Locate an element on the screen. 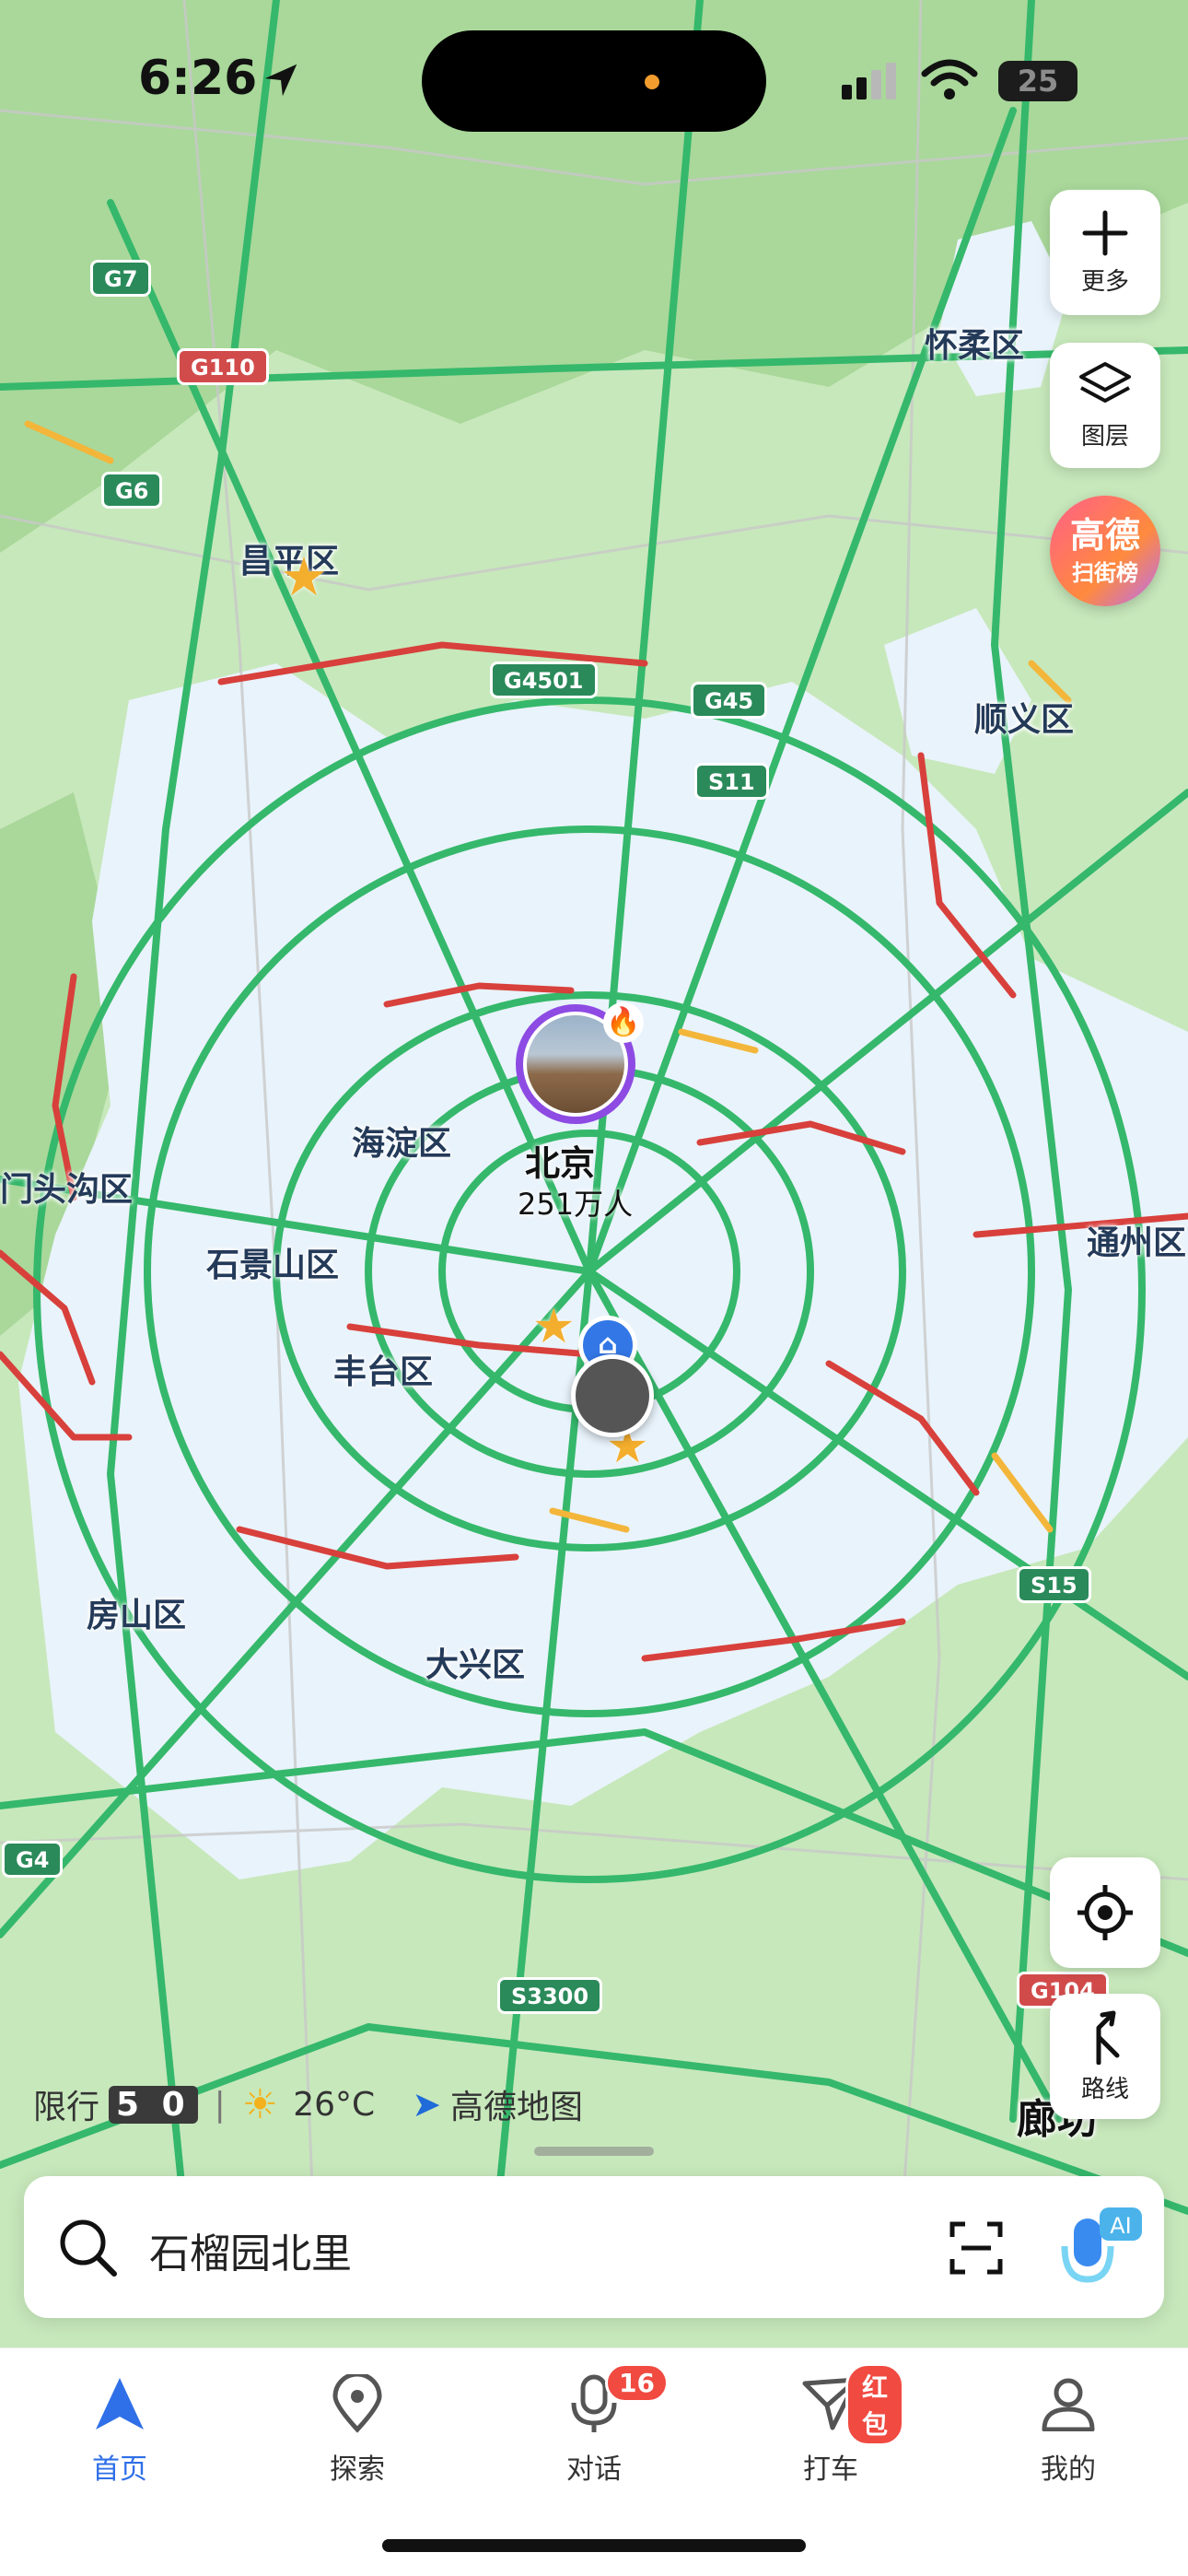  route-label: 路线 is located at coordinates (1104, 2089).